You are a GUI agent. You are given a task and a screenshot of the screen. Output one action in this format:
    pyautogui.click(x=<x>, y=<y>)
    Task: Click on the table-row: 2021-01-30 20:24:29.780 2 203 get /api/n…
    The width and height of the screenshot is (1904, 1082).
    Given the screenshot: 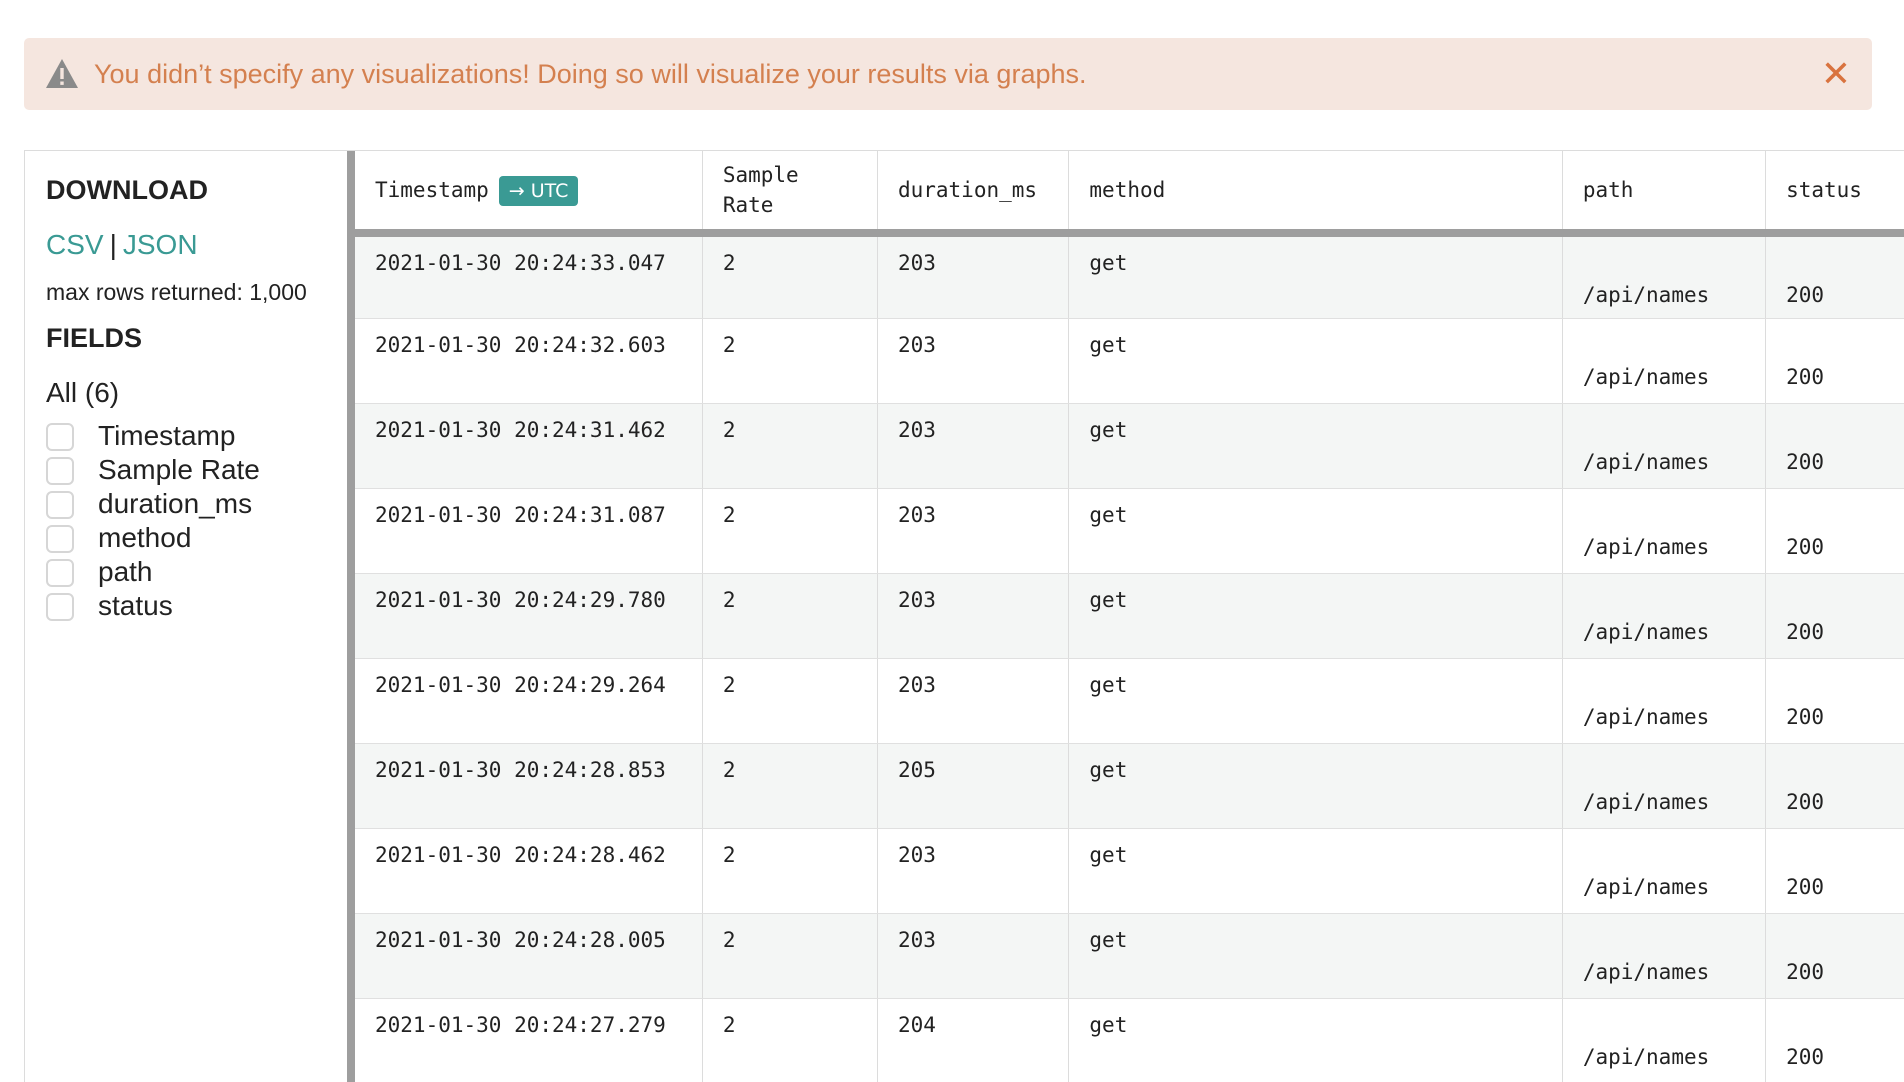 What is the action you would take?
    pyautogui.click(x=1129, y=616)
    